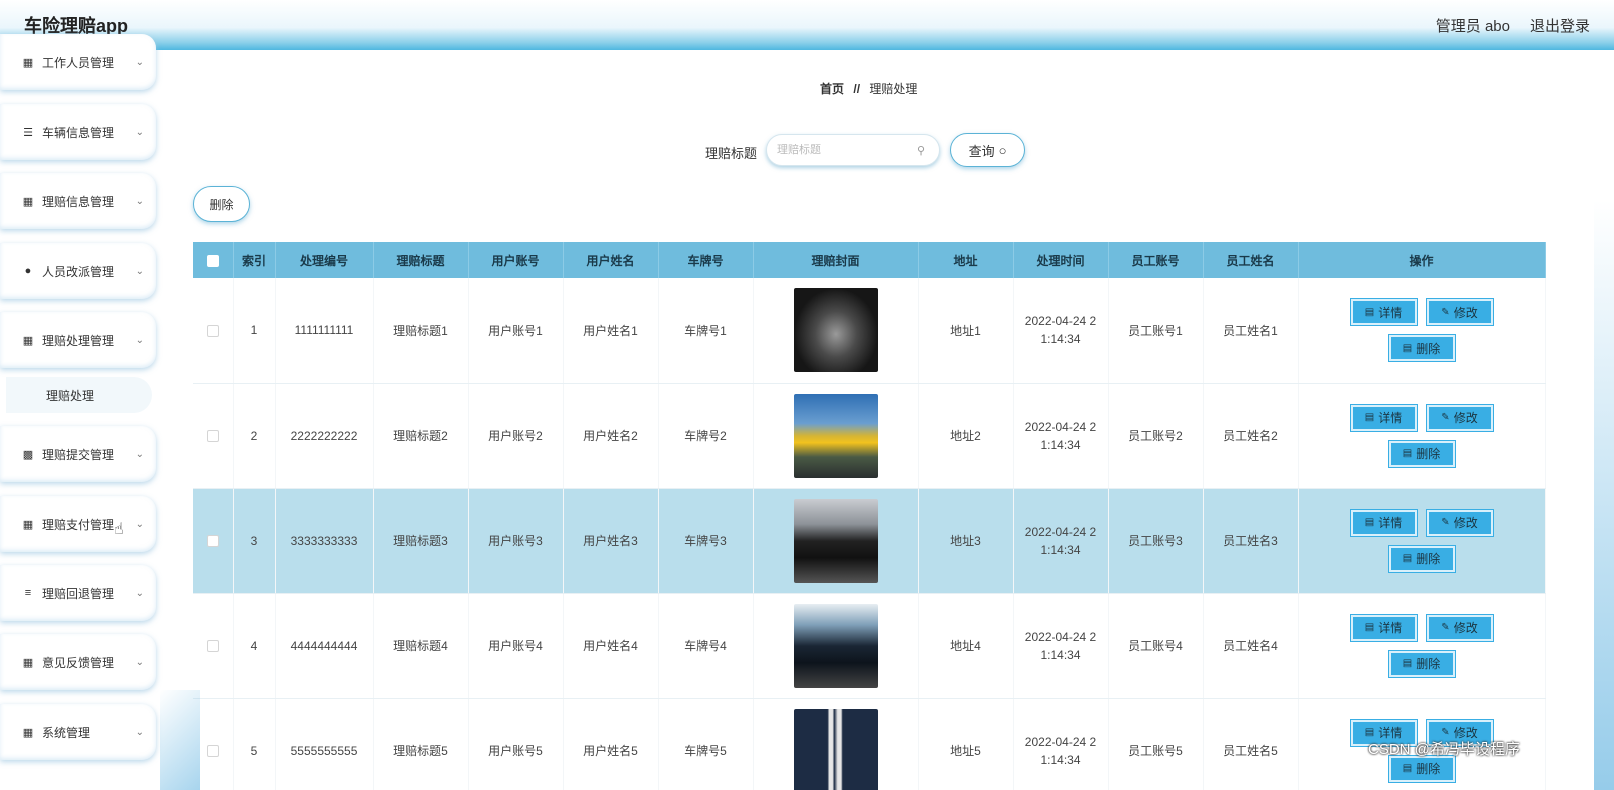 The width and height of the screenshot is (1614, 790). What do you see at coordinates (706, 331) in the screenshot?
I see `cell-plate: 车牌号1` at bounding box center [706, 331].